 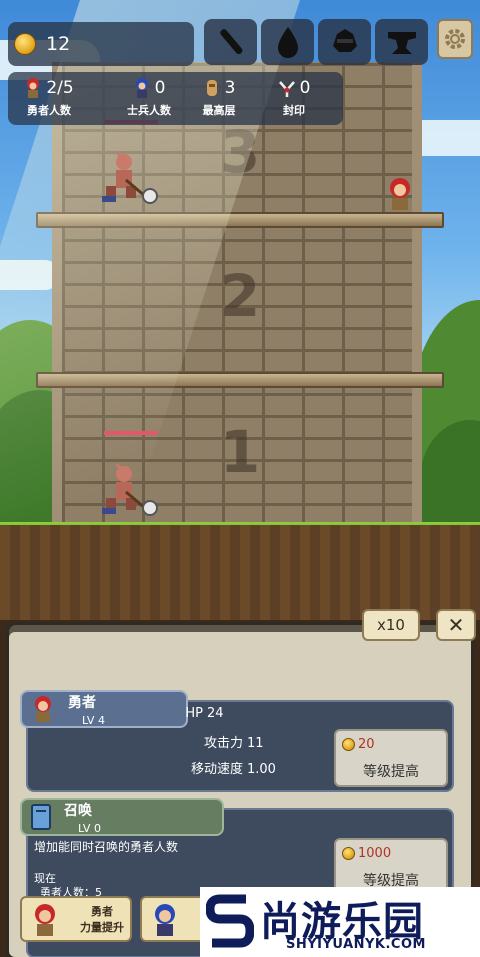 I want to click on tab-label: 勇者, so click(x=102, y=911).